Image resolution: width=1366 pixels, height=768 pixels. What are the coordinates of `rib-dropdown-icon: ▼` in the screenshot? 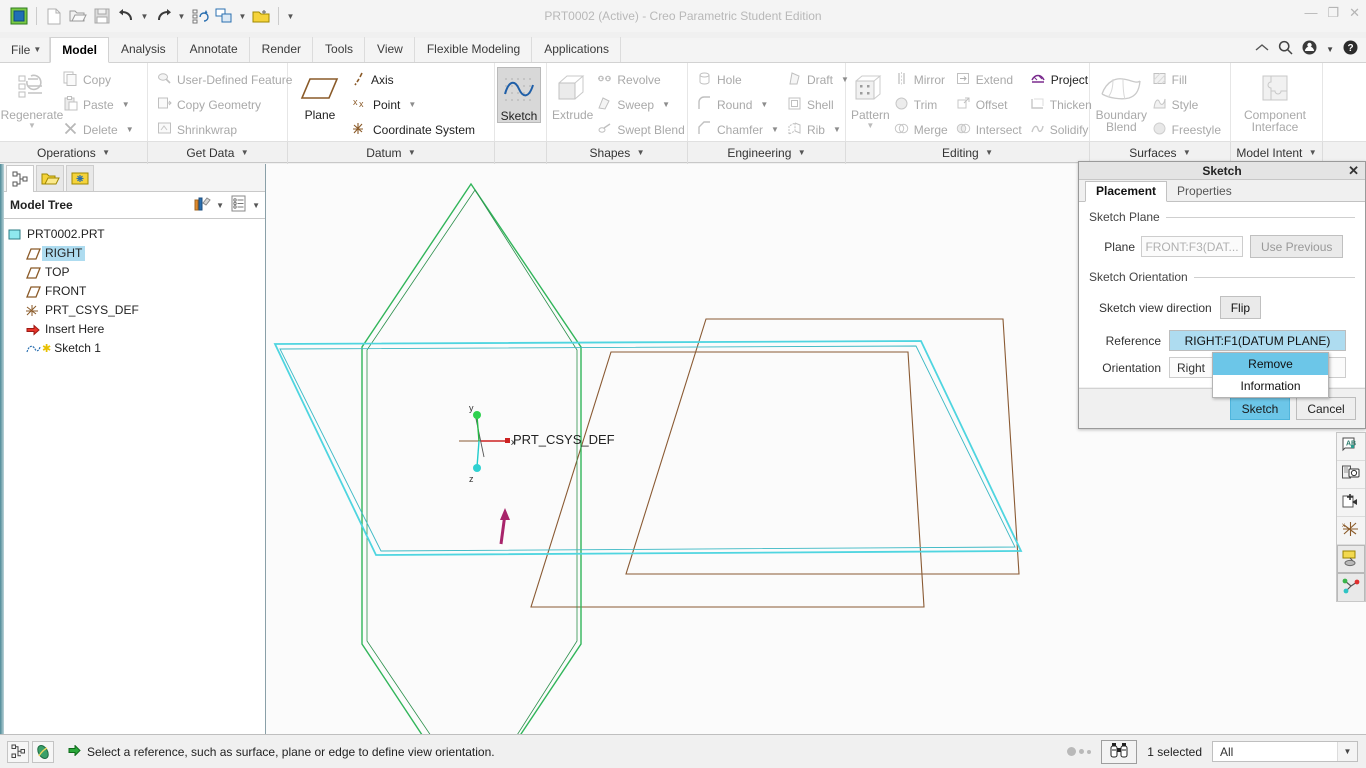 It's located at (837, 129).